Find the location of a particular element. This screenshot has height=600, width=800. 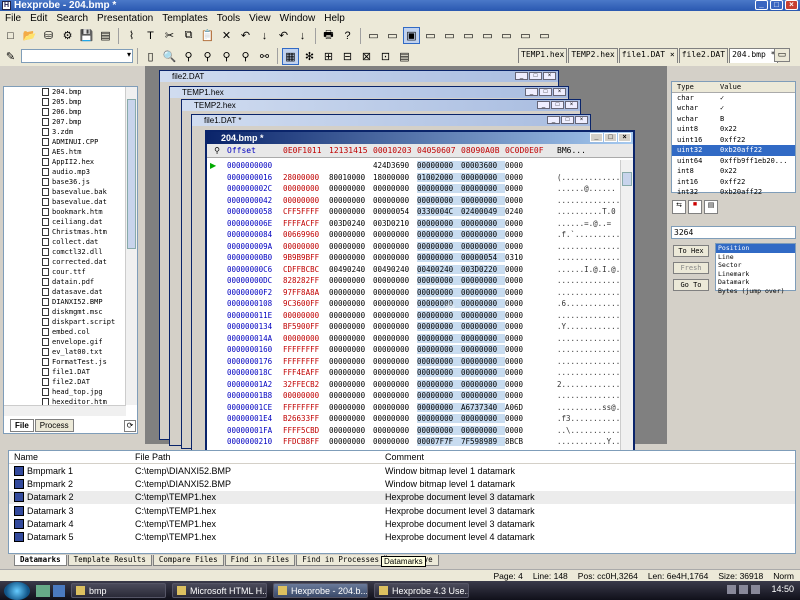

inspector-row: wchar B is located at coordinates (733, 119).